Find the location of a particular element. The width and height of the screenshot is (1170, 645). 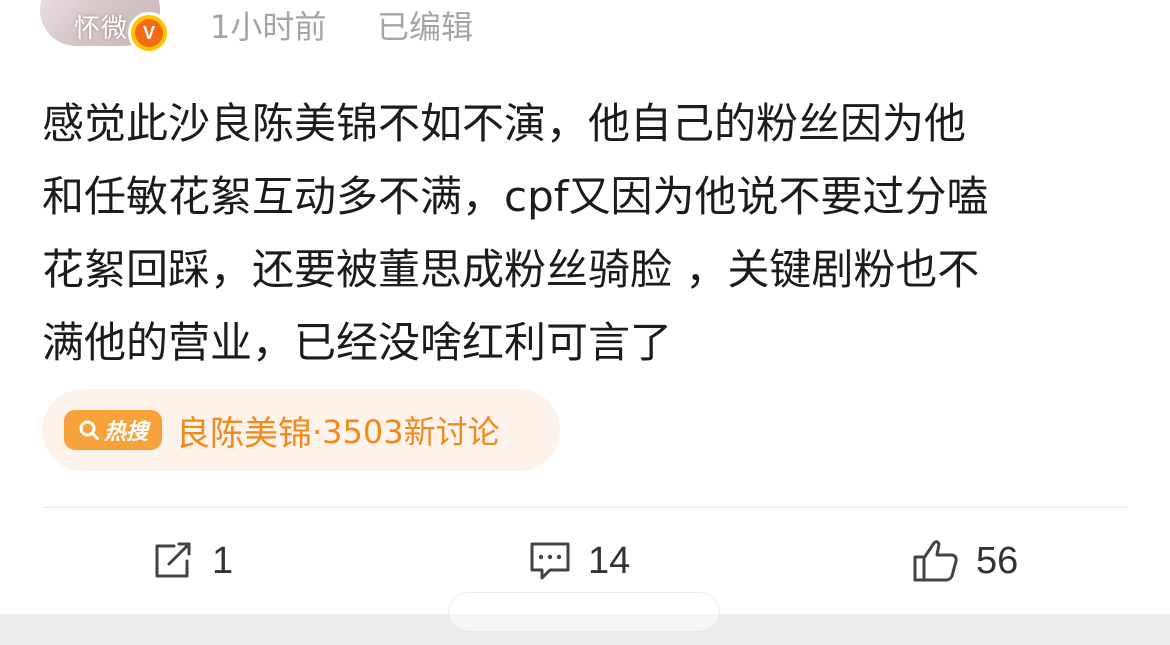

post-text-line: 花絮回踩，还要被董思成粉丝骑脸 ，关键剧粉也不 is located at coordinates (511, 269).